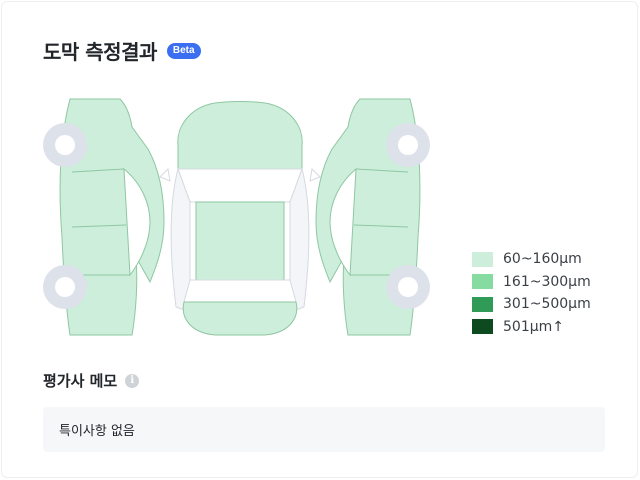  Describe the element at coordinates (542, 259) in the screenshot. I see `legend-label: 60~160μm` at that location.